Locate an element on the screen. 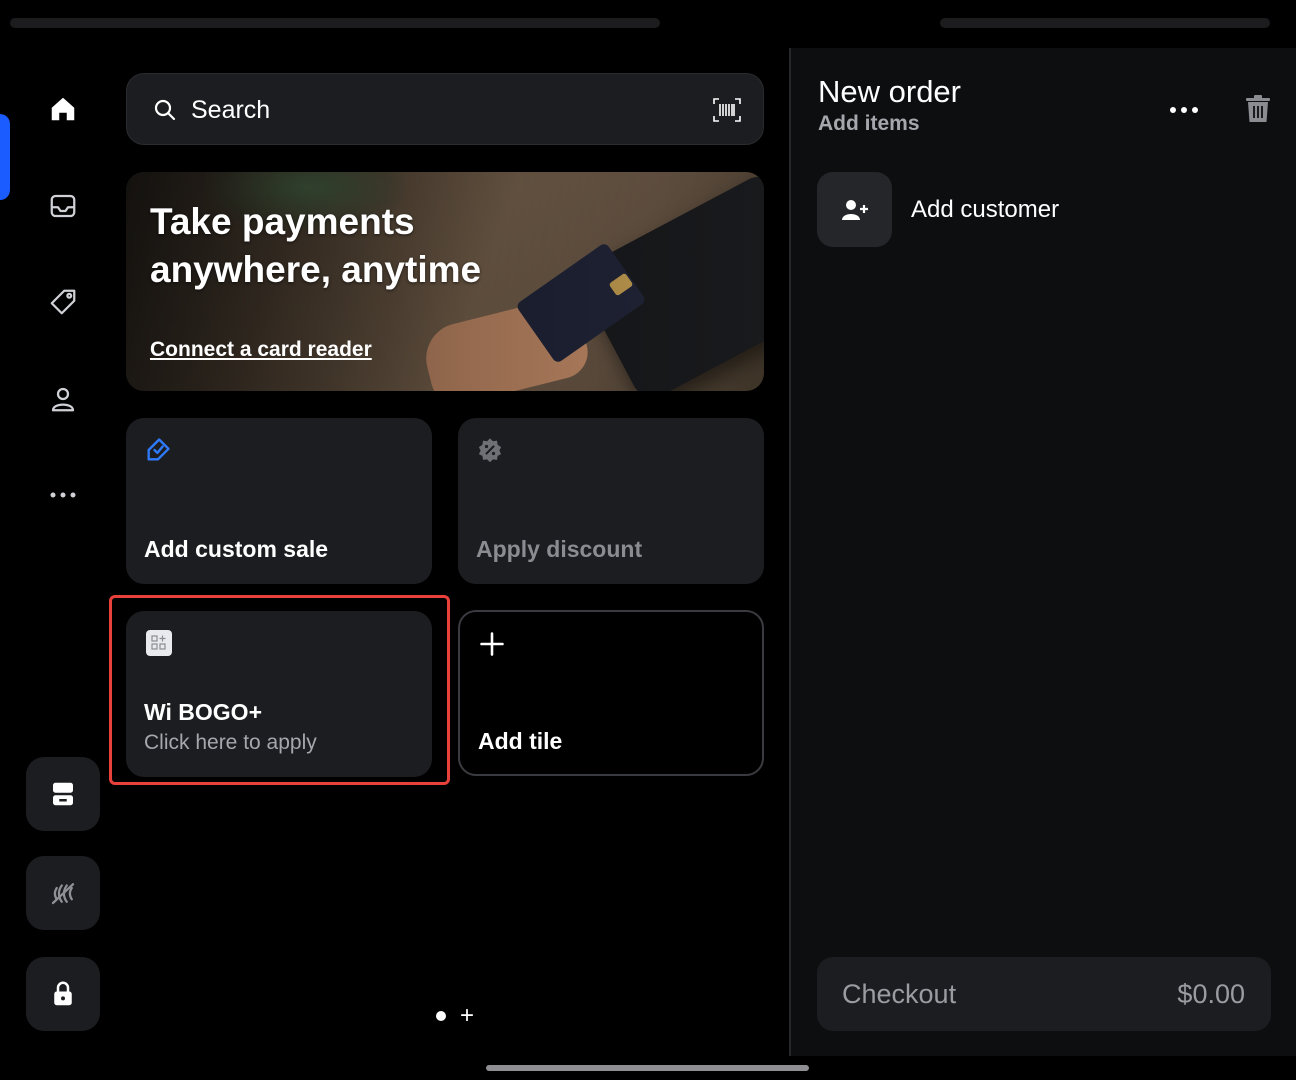 The height and width of the screenshot is (1080, 1296). connect-card-reader-link: Connect a card reader is located at coordinates (261, 350).